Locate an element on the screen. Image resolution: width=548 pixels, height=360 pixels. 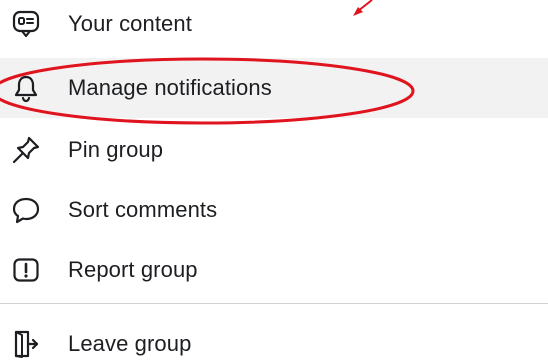
menu-item-label: Manage notifications is located at coordinates (170, 87).